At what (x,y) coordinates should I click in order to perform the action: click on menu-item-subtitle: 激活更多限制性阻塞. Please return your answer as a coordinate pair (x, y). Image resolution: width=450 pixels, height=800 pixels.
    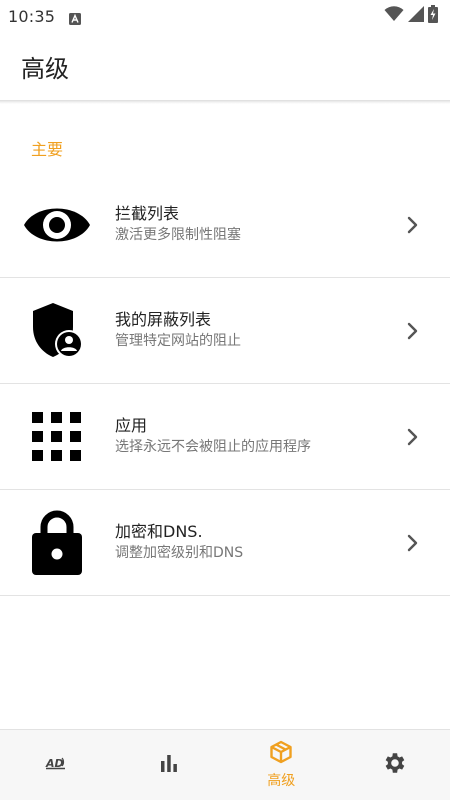
    Looking at the image, I should click on (178, 235).